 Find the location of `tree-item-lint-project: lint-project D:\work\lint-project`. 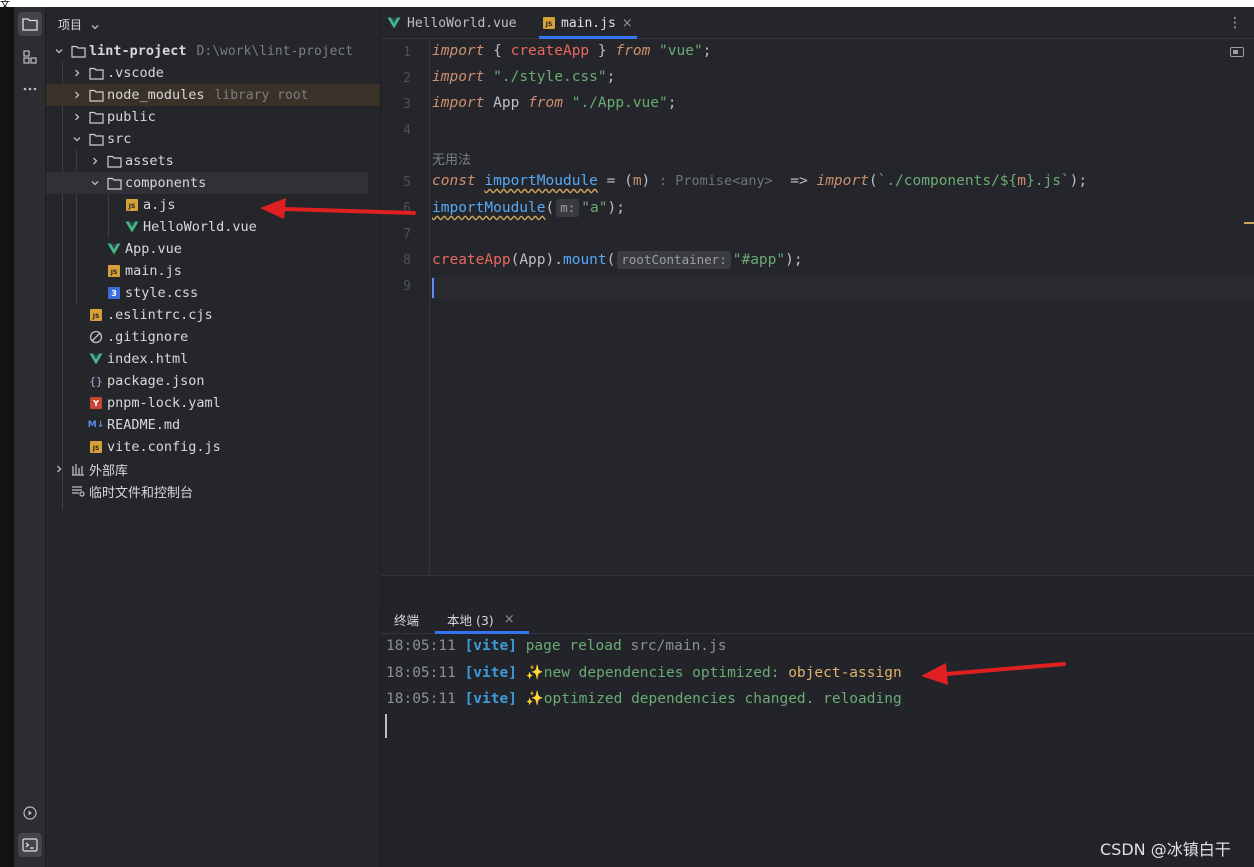

tree-item-lint-project: lint-project D:\work\lint-project is located at coordinates (213, 51).